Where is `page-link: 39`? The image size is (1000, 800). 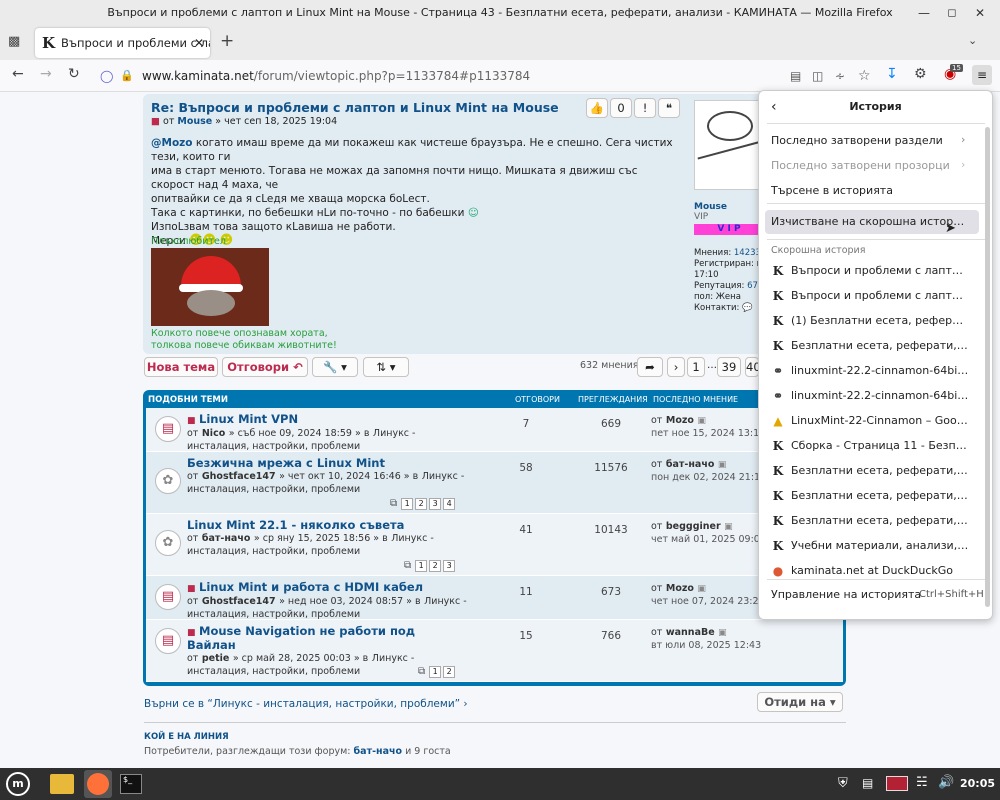
page-link: 39 is located at coordinates (729, 367).